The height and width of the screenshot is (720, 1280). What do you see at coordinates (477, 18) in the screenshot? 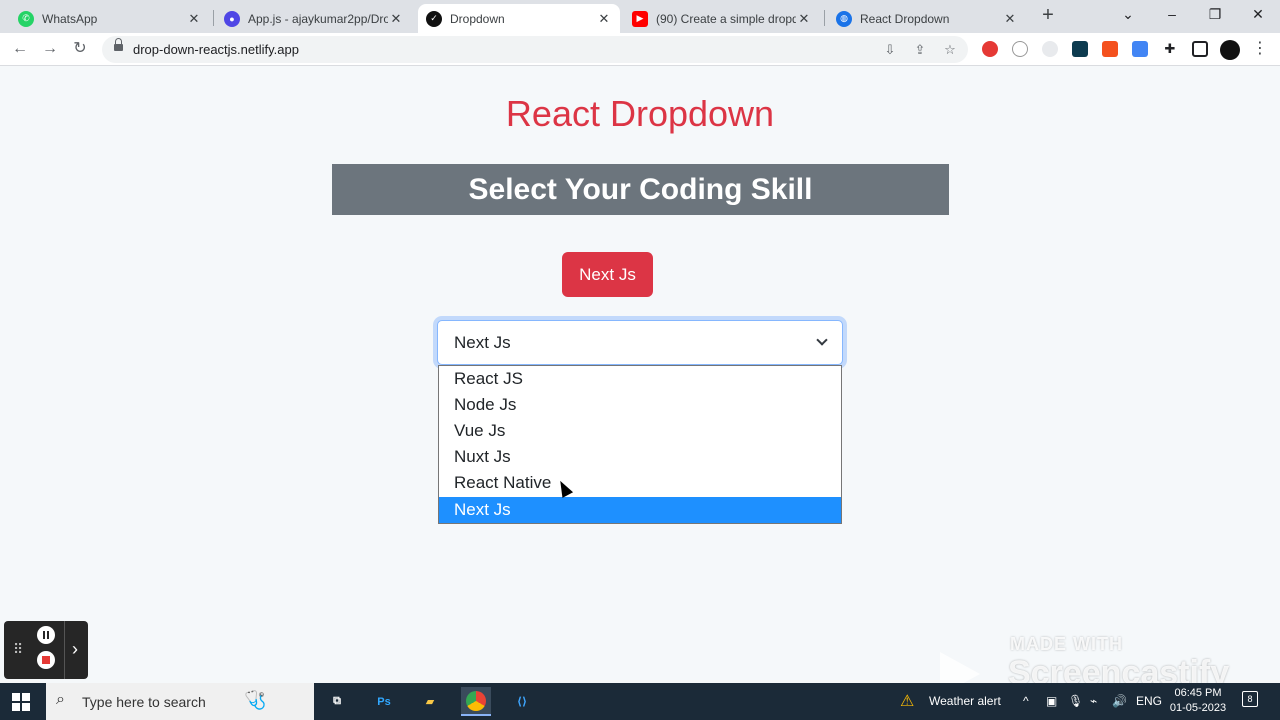
I see `tab-title: Dropdown` at bounding box center [477, 18].